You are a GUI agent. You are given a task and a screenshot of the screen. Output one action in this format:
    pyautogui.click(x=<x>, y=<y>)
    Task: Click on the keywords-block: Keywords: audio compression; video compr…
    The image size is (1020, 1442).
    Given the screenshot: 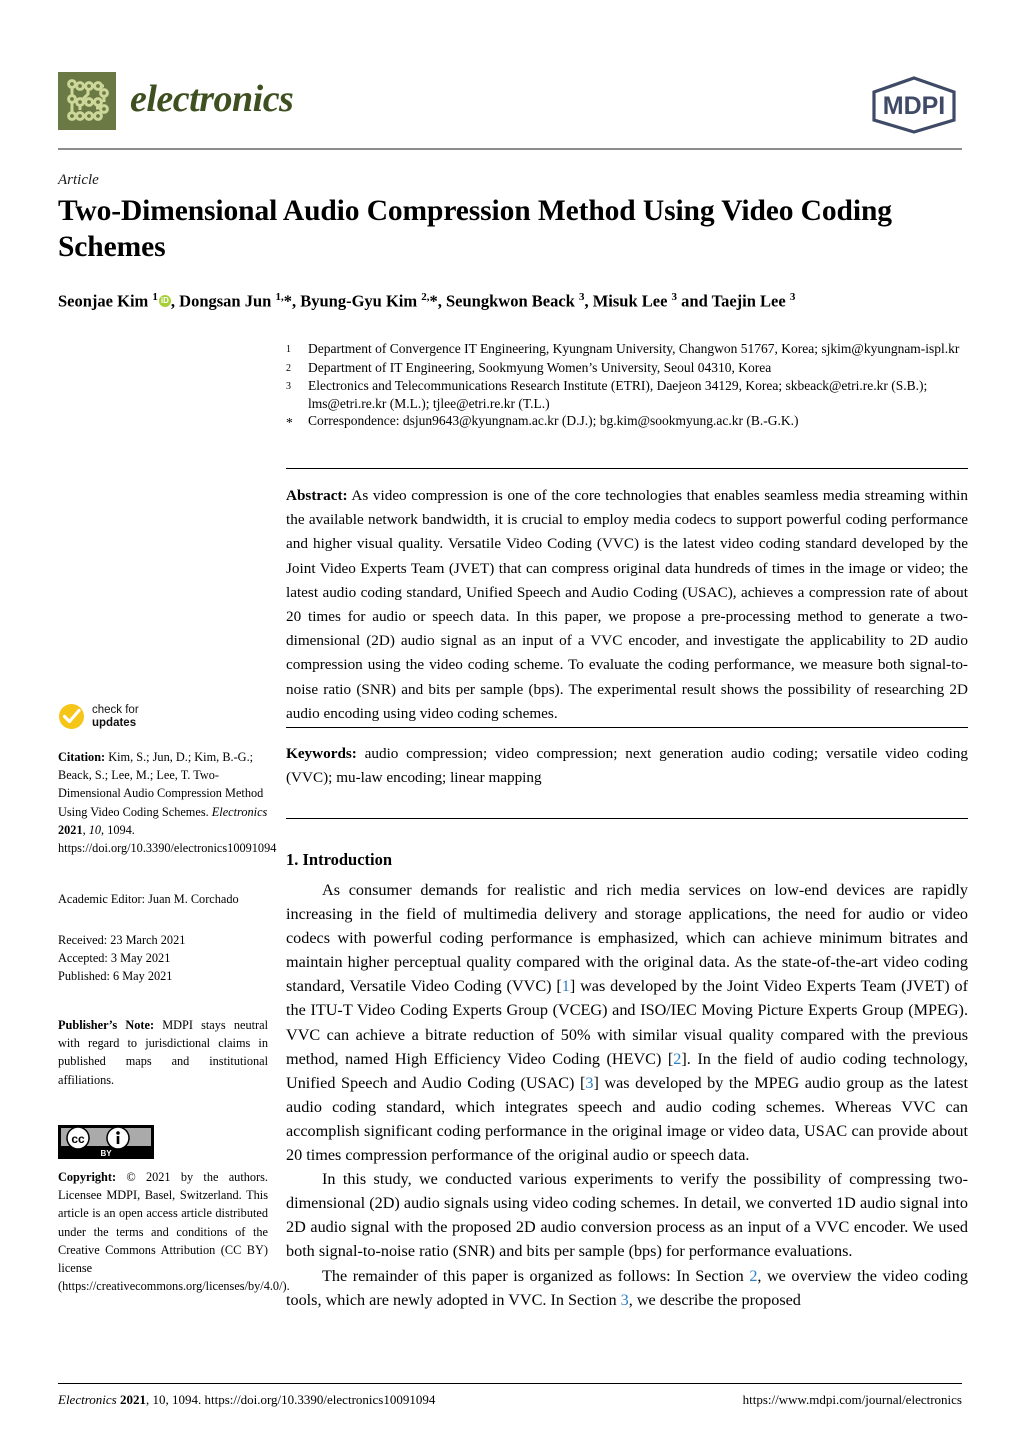 What is the action you would take?
    pyautogui.click(x=627, y=766)
    